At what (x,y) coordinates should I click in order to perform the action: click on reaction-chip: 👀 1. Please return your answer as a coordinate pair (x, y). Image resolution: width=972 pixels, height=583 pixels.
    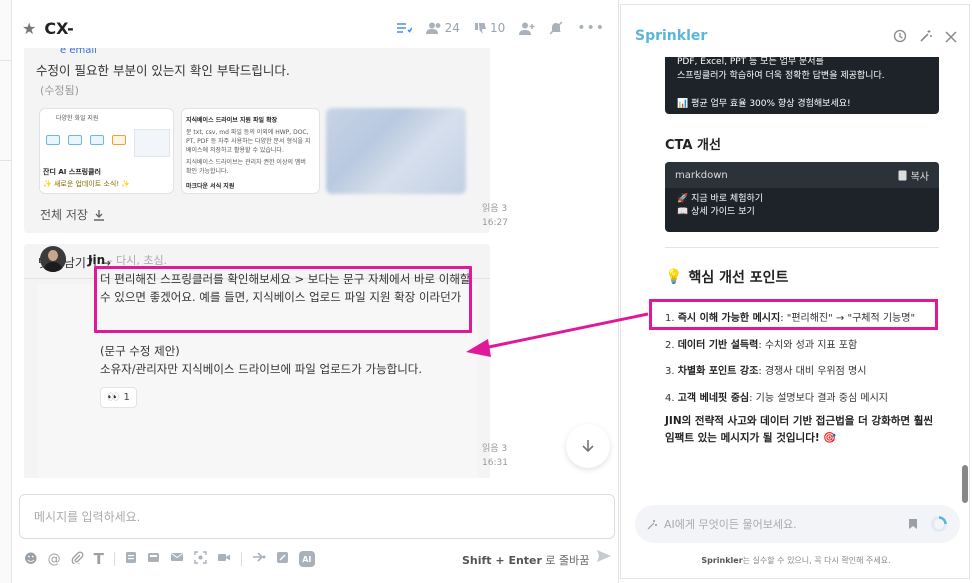
    Looking at the image, I should click on (118, 397).